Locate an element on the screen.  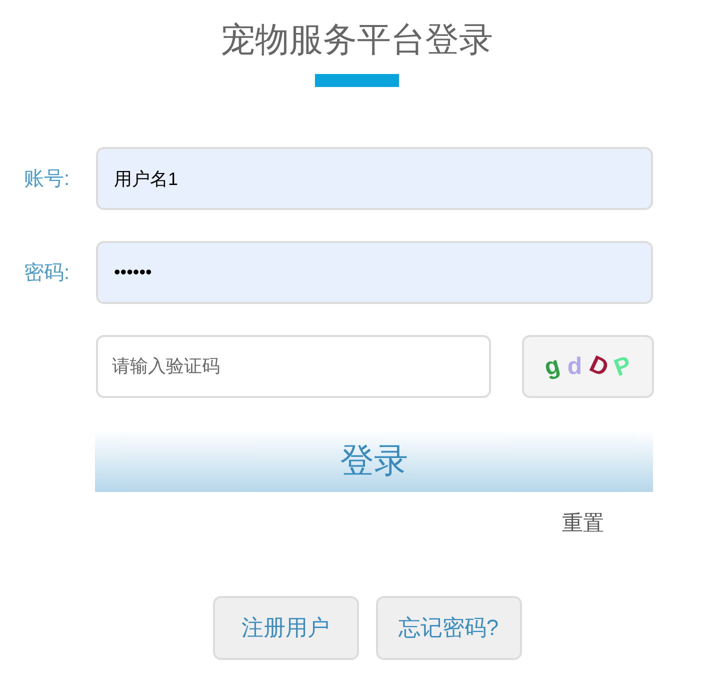
reset-link: 重置 is located at coordinates (583, 524).